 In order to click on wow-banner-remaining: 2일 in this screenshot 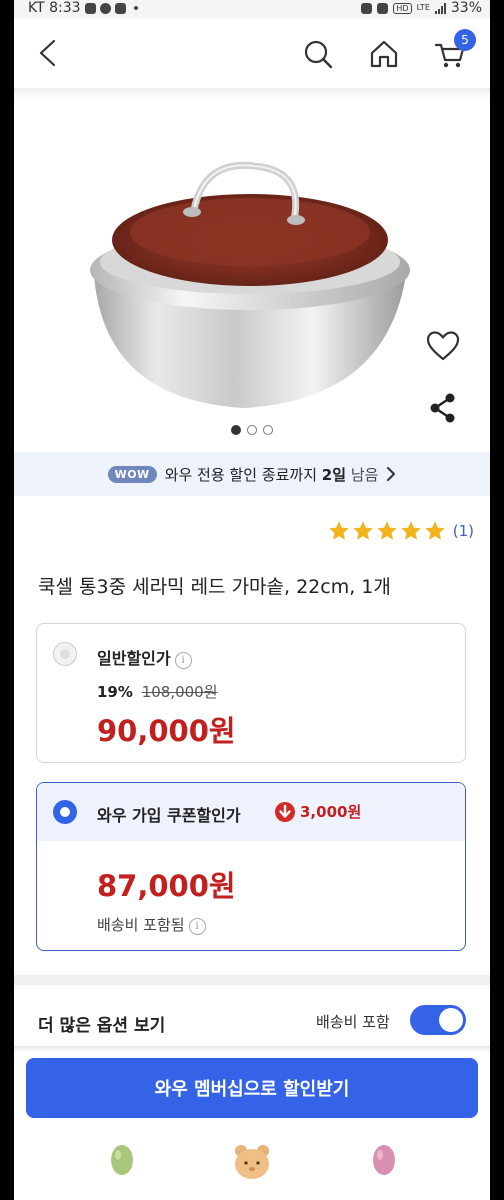, I will do `click(334, 474)`.